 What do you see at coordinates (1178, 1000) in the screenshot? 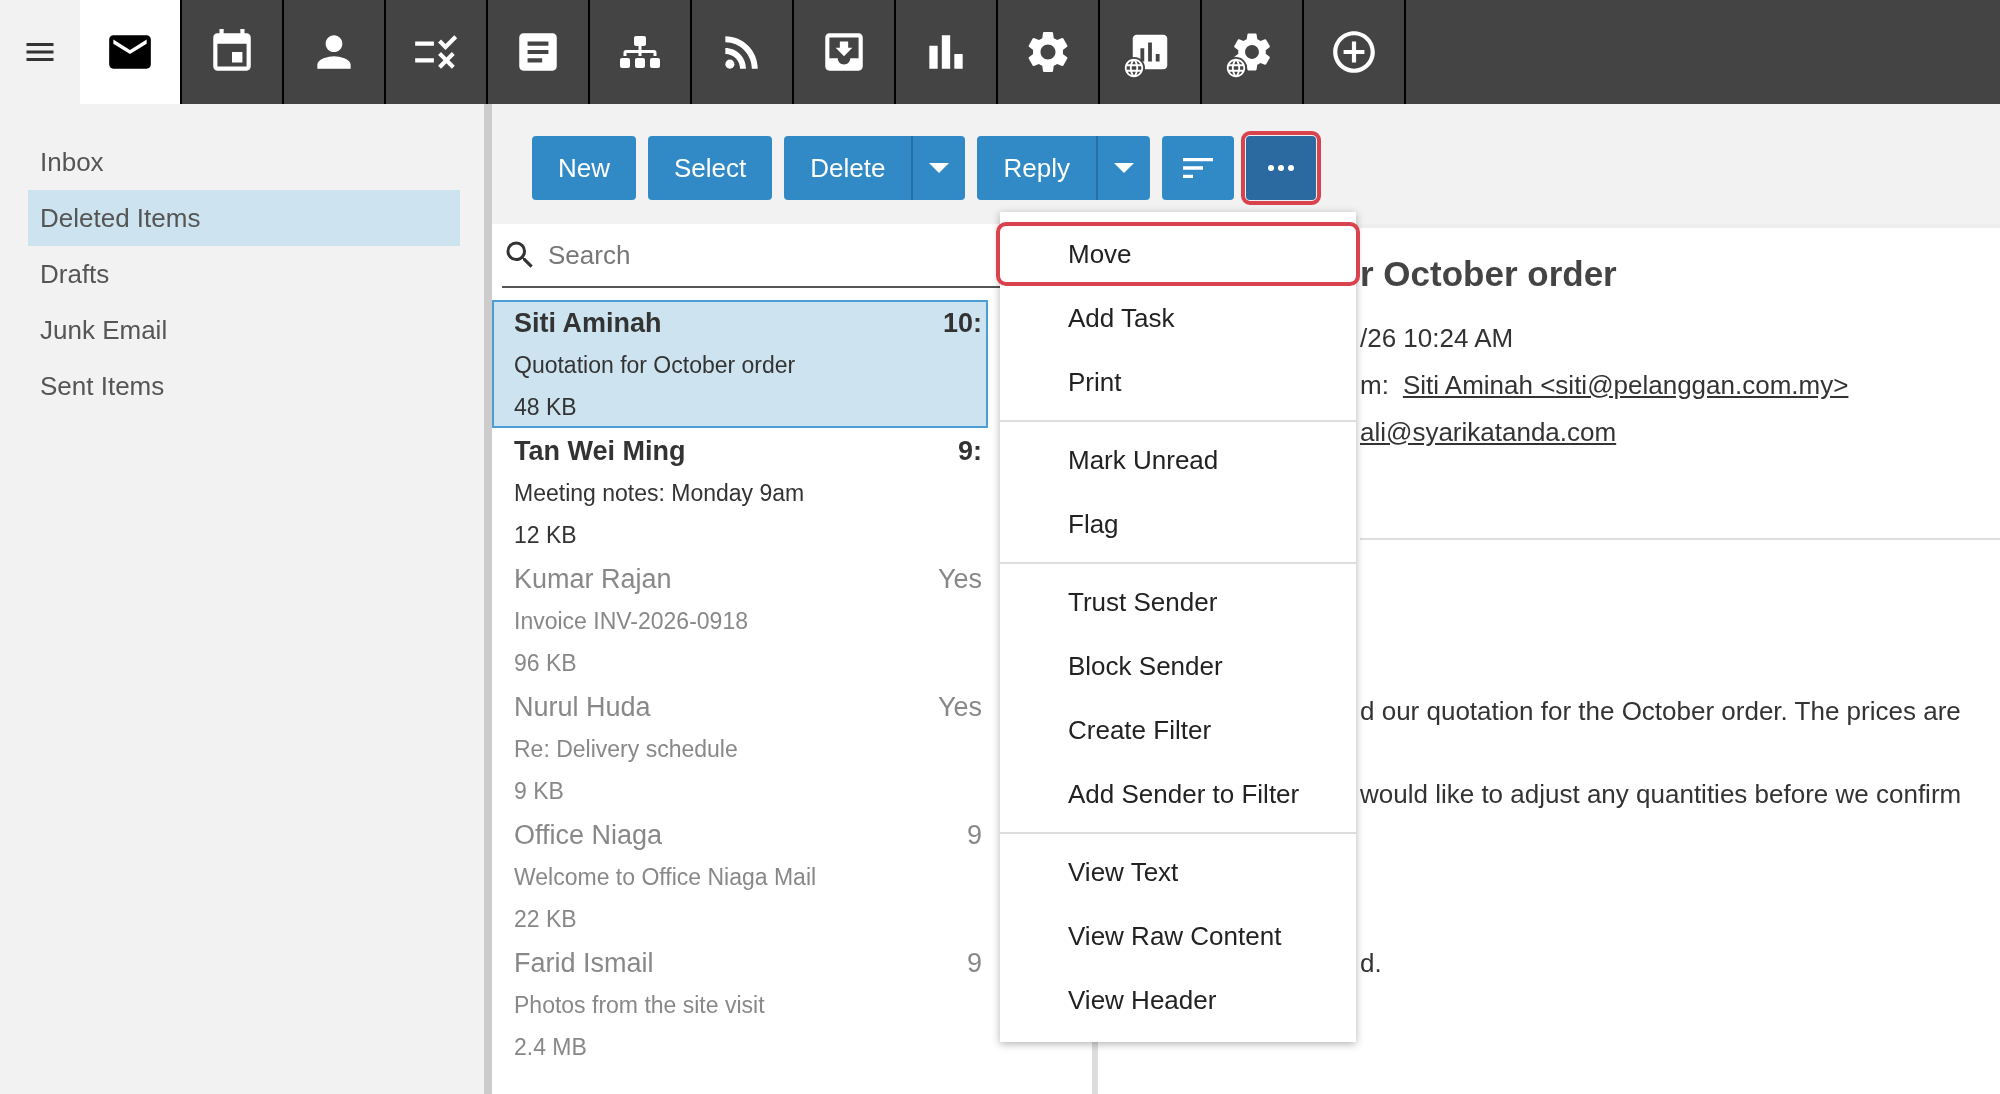
I see `menu-item: View Header` at bounding box center [1178, 1000].